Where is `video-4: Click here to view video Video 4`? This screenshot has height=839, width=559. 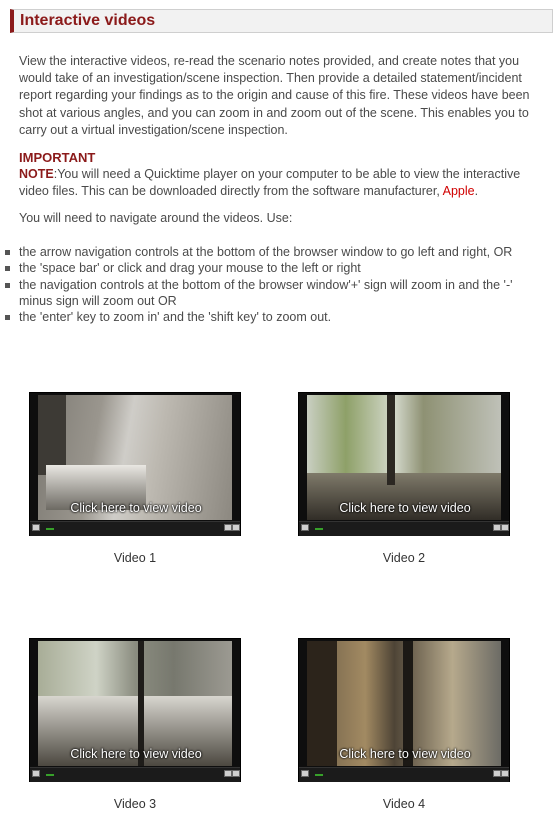
video-4: Click here to view video Video 4 is located at coordinates (404, 724).